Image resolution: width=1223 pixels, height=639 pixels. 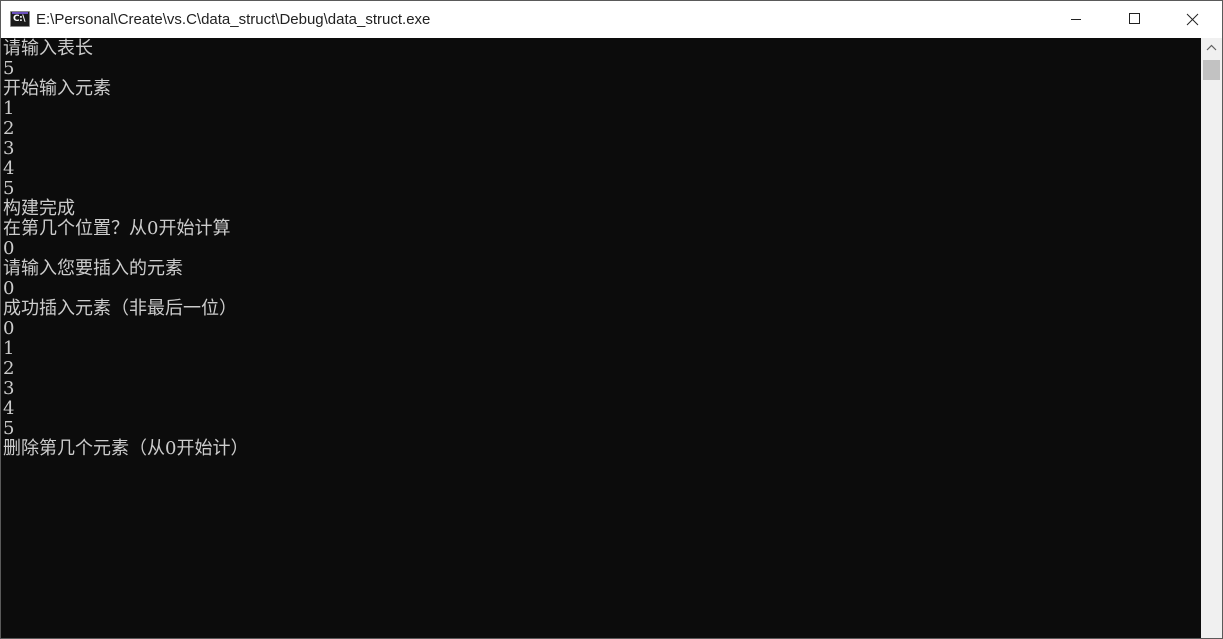 What do you see at coordinates (1211, 70) in the screenshot?
I see `scroll-thumb` at bounding box center [1211, 70].